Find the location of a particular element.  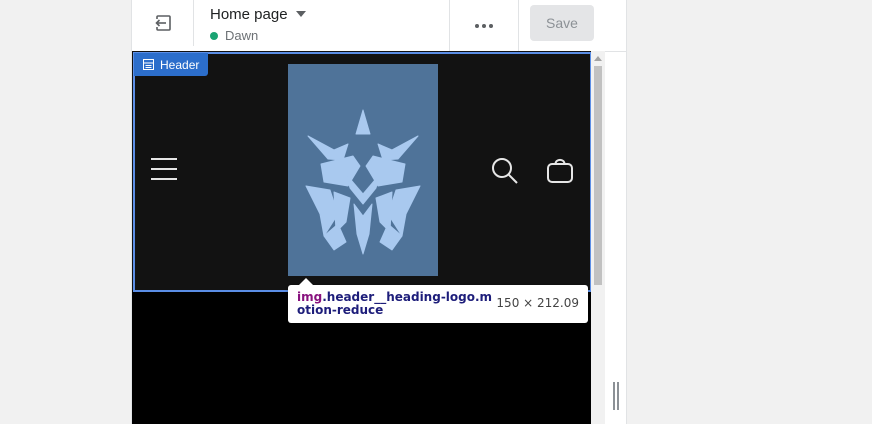

search-icon is located at coordinates (505, 171).